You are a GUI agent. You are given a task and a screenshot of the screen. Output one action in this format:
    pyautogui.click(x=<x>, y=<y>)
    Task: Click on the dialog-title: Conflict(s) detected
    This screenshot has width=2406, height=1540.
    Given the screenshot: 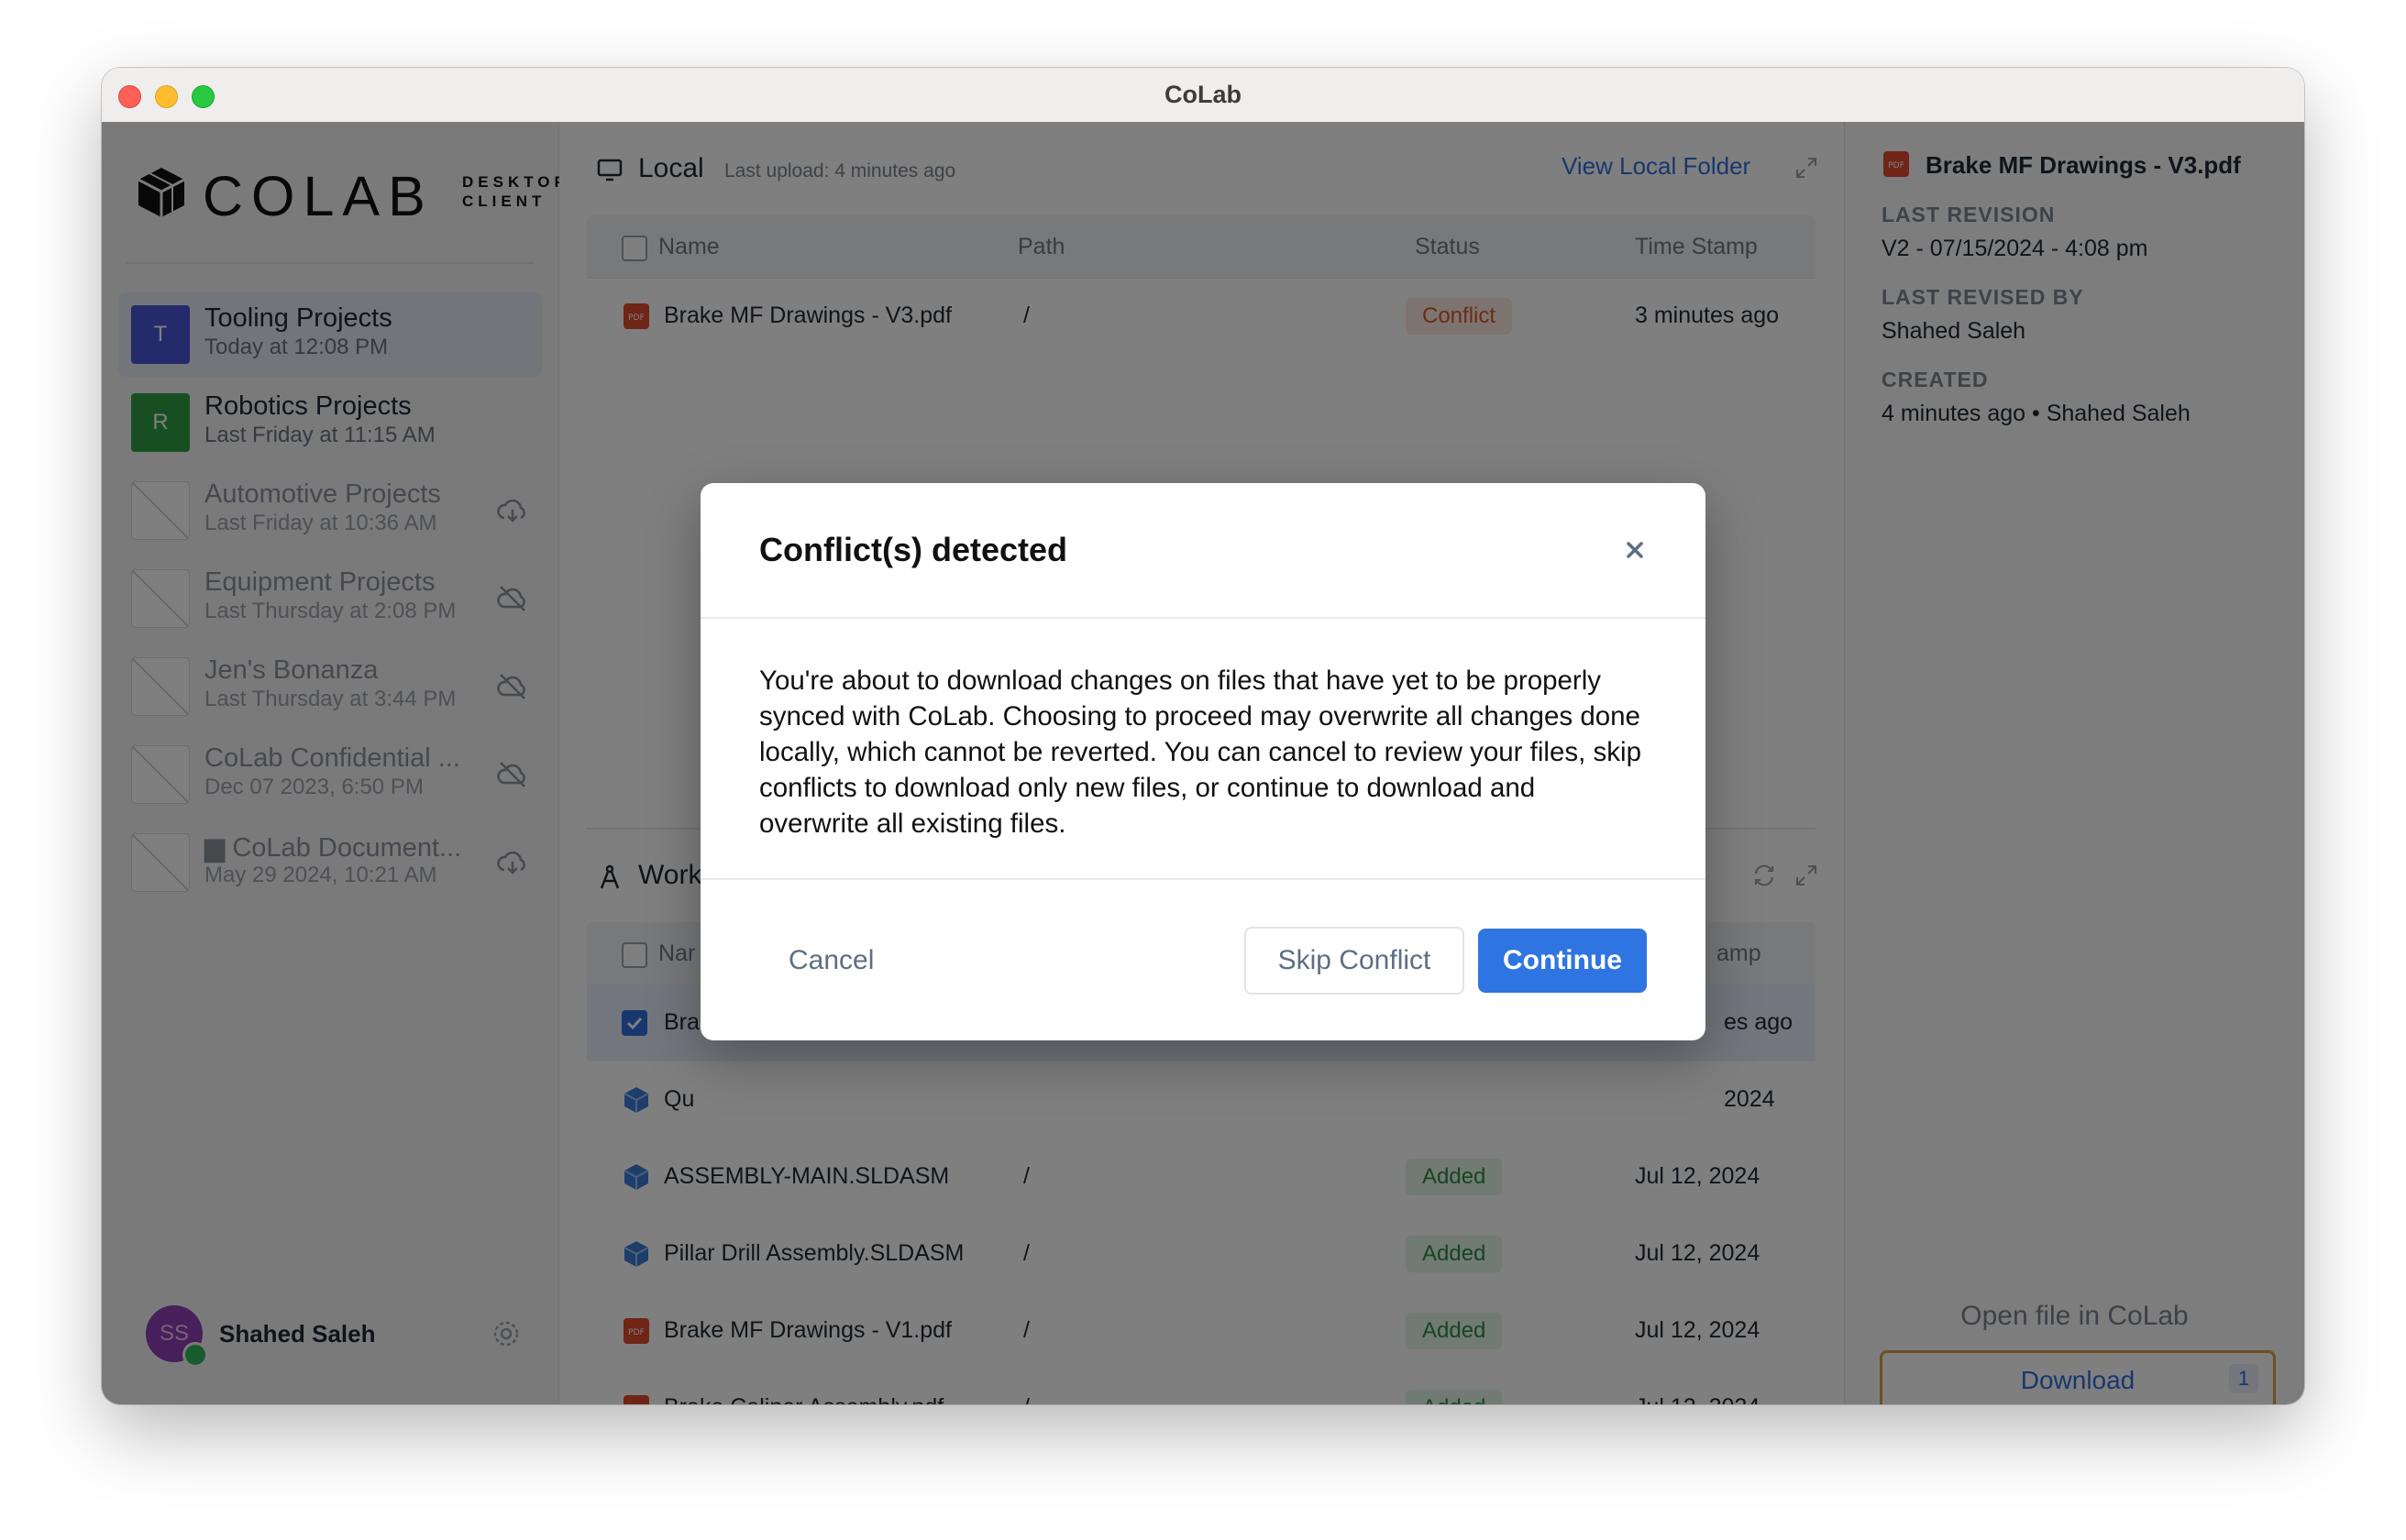 What is the action you would take?
    pyautogui.click(x=913, y=549)
    